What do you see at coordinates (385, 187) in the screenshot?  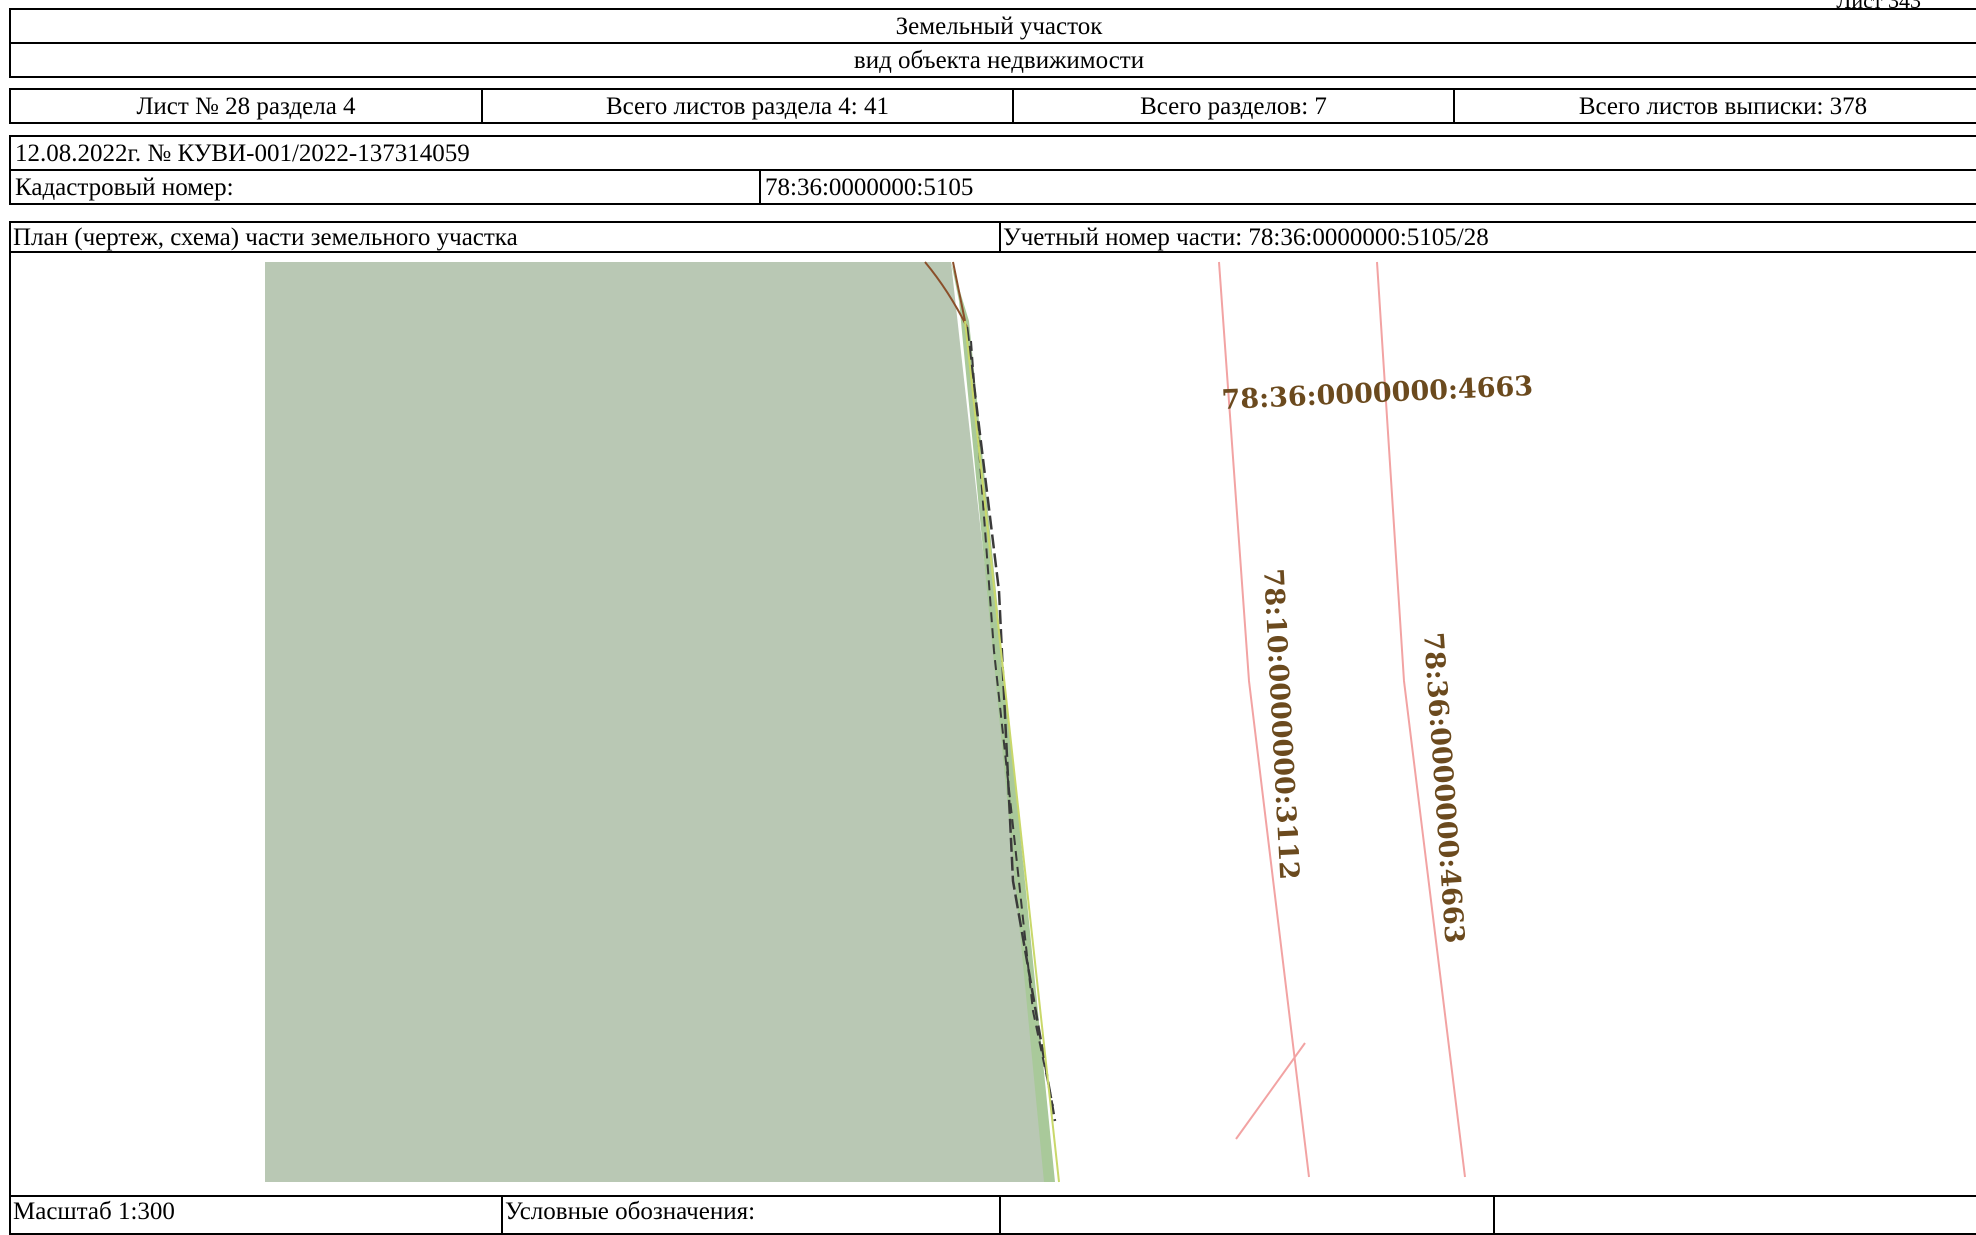 I see `cadastral-number-label: Кадастровый номер:` at bounding box center [385, 187].